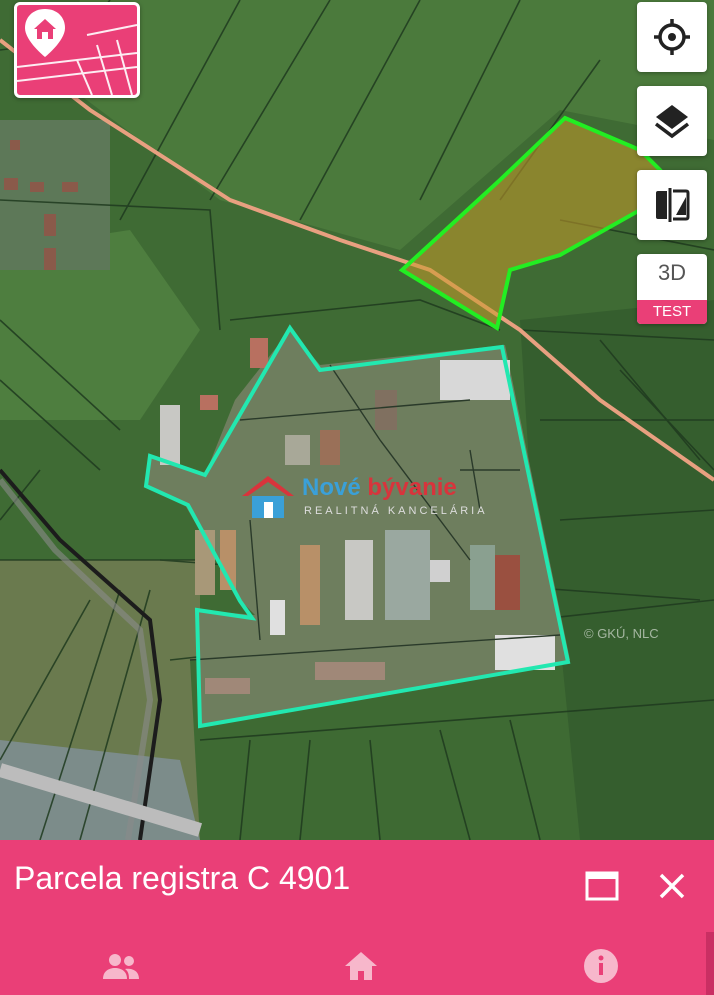 This screenshot has width=714, height=995. What do you see at coordinates (672, 312) in the screenshot?
I see `test-badge: TEST` at bounding box center [672, 312].